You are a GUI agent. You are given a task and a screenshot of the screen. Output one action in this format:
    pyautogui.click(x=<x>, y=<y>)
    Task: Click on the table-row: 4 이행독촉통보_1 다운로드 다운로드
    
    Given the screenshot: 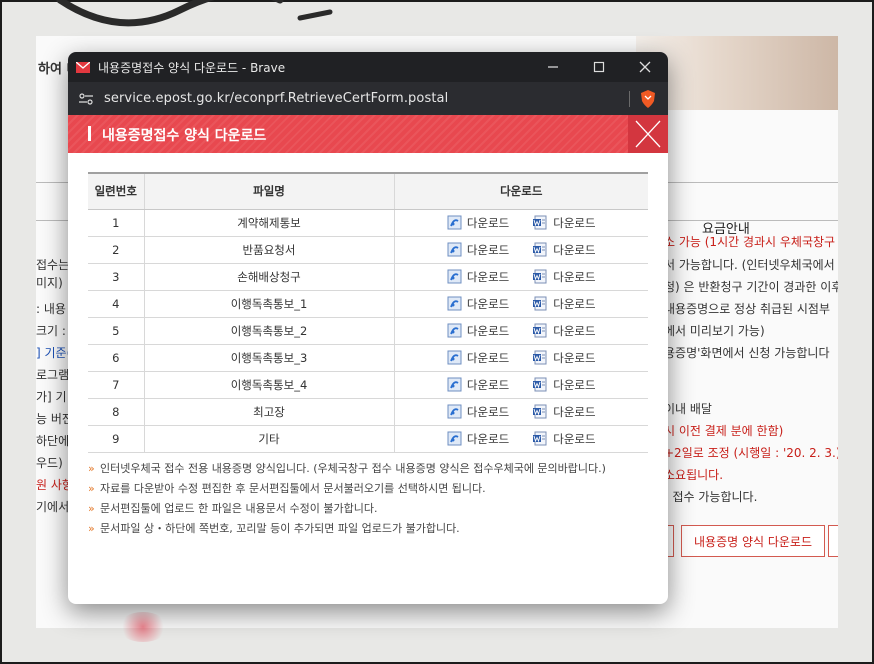 What is the action you would take?
    pyautogui.click(x=368, y=304)
    